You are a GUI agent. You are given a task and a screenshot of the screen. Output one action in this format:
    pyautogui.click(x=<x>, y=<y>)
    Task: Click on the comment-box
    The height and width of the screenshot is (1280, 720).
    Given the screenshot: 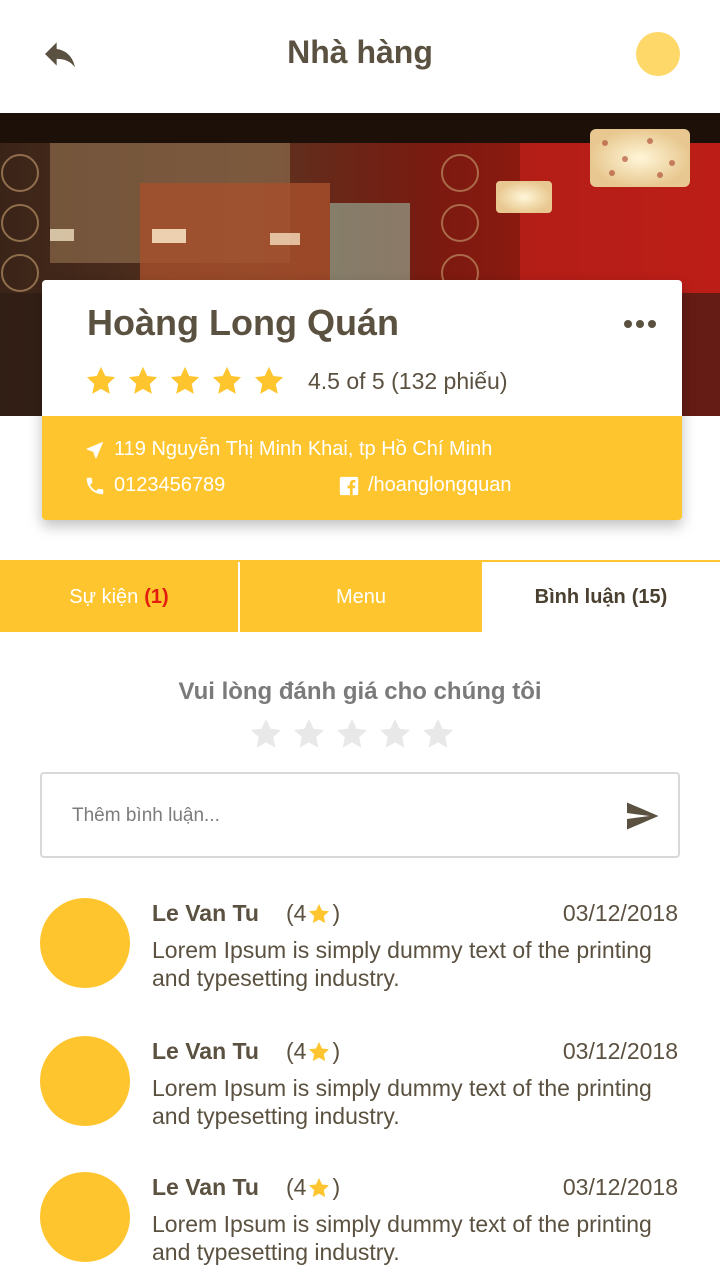 What is the action you would take?
    pyautogui.click(x=360, y=815)
    